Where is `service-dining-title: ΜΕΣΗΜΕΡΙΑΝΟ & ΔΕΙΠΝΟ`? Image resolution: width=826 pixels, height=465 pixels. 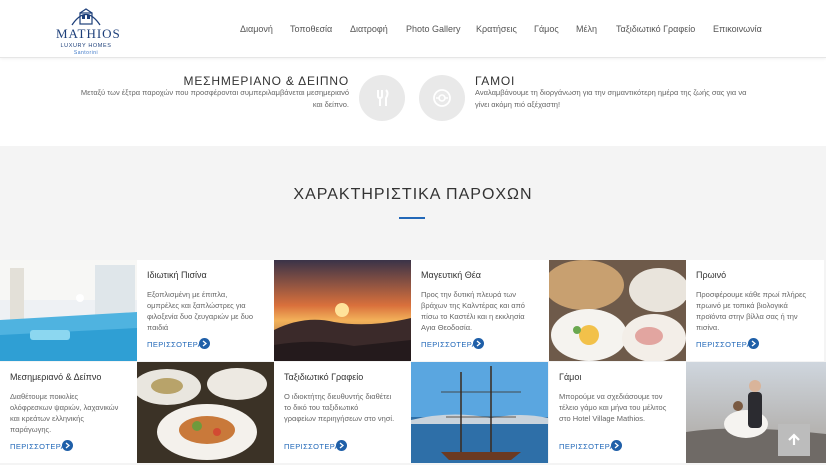 service-dining-title: ΜΕΣΗΜΕΡΙΑΝΟ & ΔΕΙΠΝΟ is located at coordinates (266, 81).